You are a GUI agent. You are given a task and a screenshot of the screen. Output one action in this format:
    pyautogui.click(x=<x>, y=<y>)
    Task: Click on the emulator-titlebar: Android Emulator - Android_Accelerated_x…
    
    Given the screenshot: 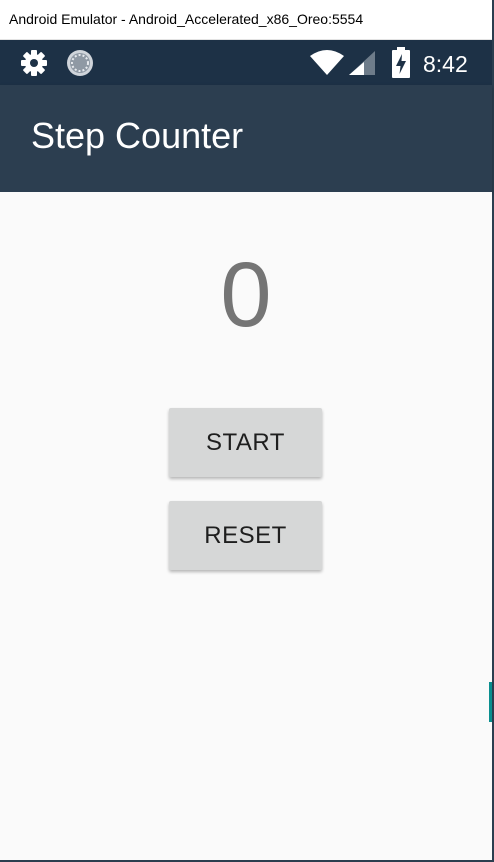 What is the action you would take?
    pyautogui.click(x=246, y=20)
    